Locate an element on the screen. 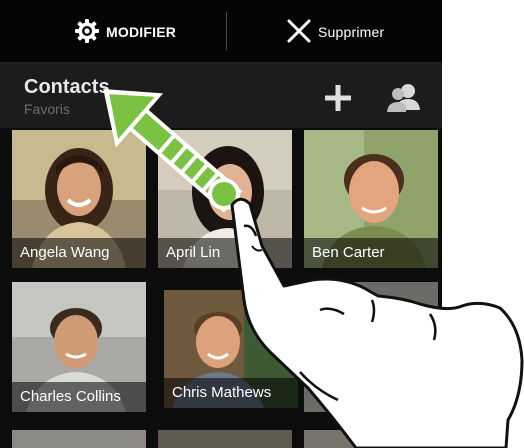 The width and height of the screenshot is (524, 448). contact-tile is located at coordinates (371, 347).